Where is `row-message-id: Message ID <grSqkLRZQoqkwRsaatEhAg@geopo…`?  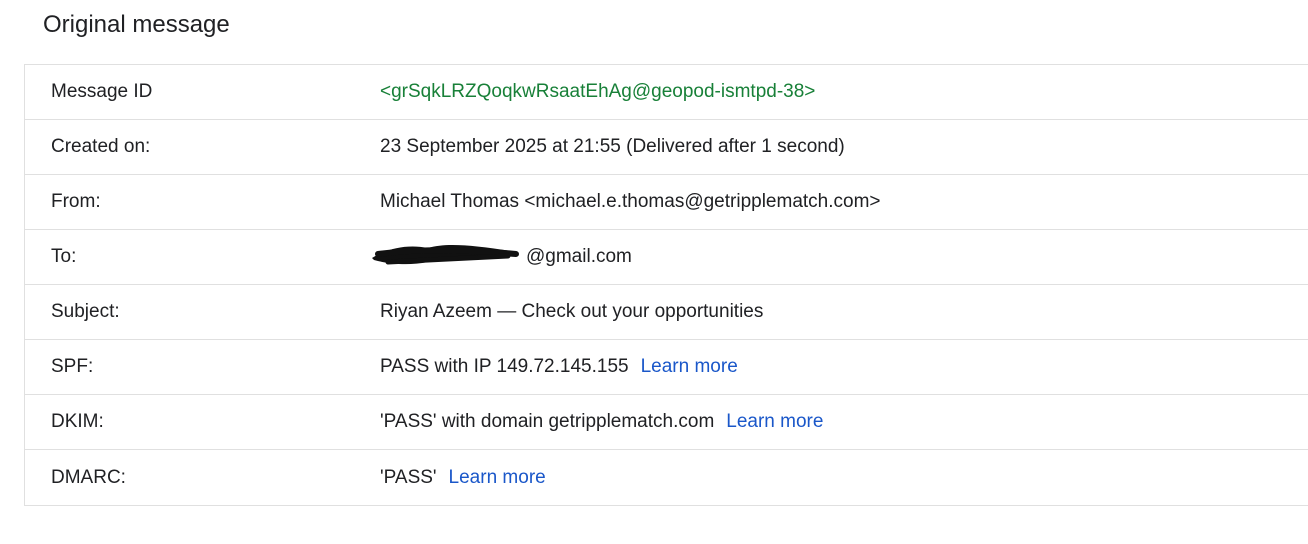
row-message-id: Message ID <grSqkLRZQoqkwRsaatEhAg@geopo… is located at coordinates (666, 92).